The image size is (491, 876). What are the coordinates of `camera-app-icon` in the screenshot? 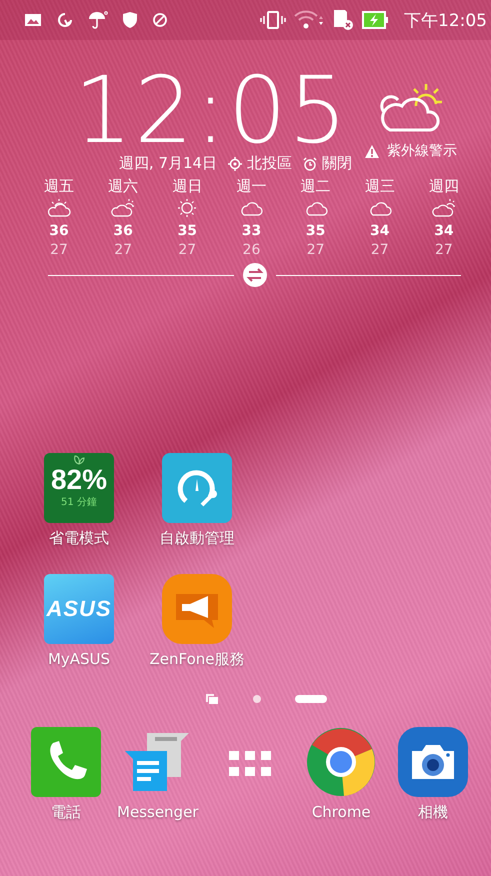 It's located at (433, 762).